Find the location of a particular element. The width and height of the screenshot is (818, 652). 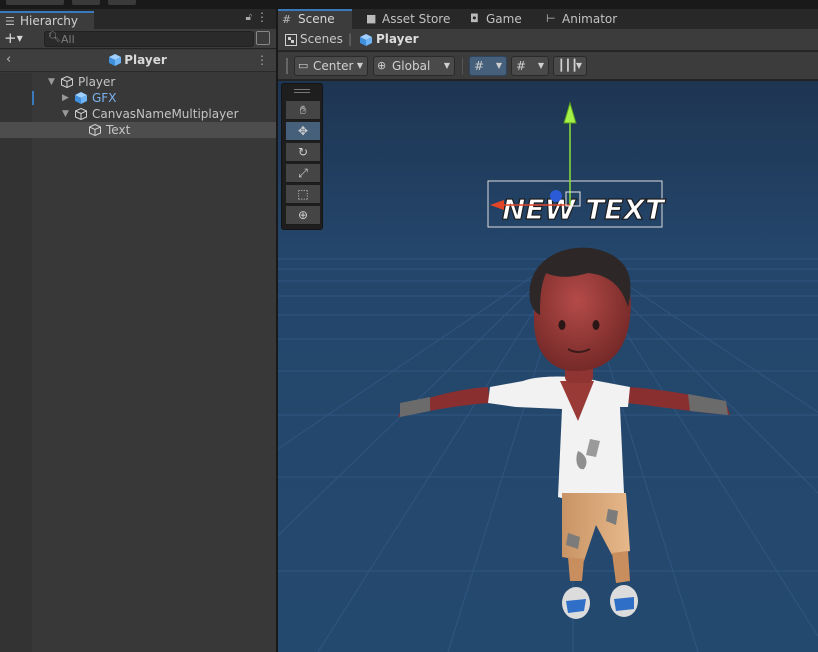

increment-snap-dropdown: # ▼ is located at coordinates (530, 66).